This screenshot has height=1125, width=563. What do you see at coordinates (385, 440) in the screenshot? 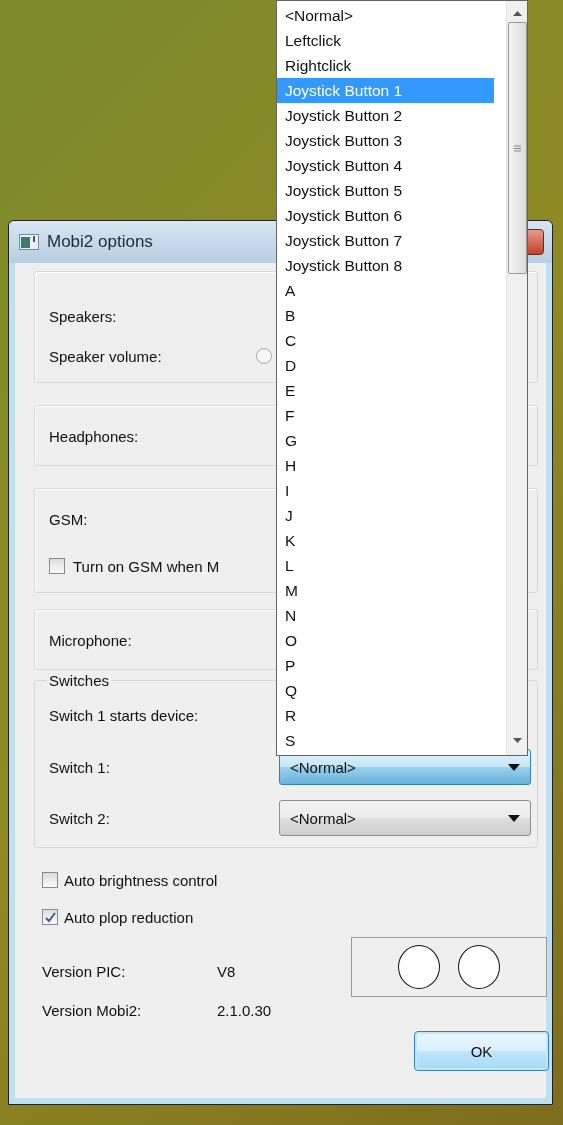
I see `list-item: G` at bounding box center [385, 440].